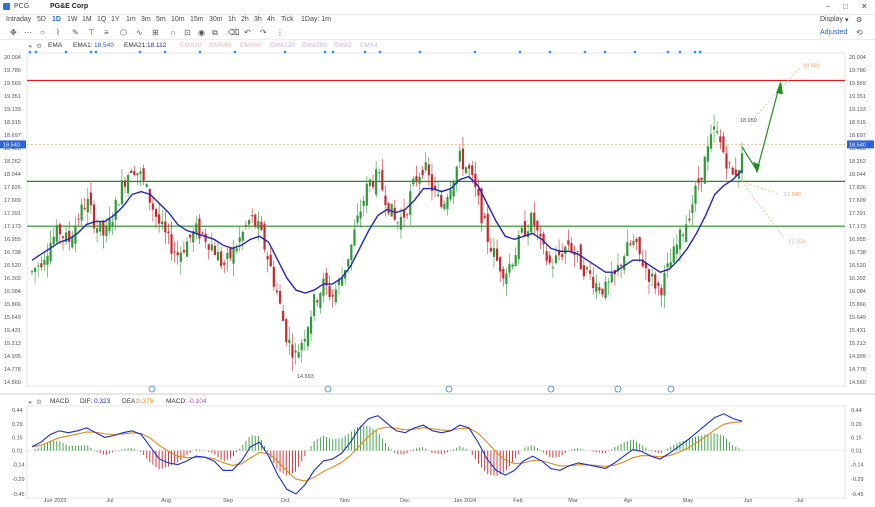 Image resolution: width=875 pixels, height=507 pixels. Describe the element at coordinates (796, 242) in the screenshot. I see `price-annotation: 17.150` at that location.